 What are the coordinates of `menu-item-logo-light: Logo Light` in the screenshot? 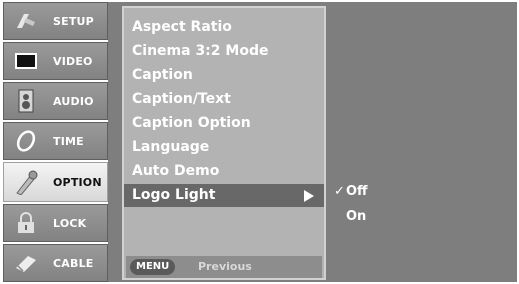 It's located at (224, 195).